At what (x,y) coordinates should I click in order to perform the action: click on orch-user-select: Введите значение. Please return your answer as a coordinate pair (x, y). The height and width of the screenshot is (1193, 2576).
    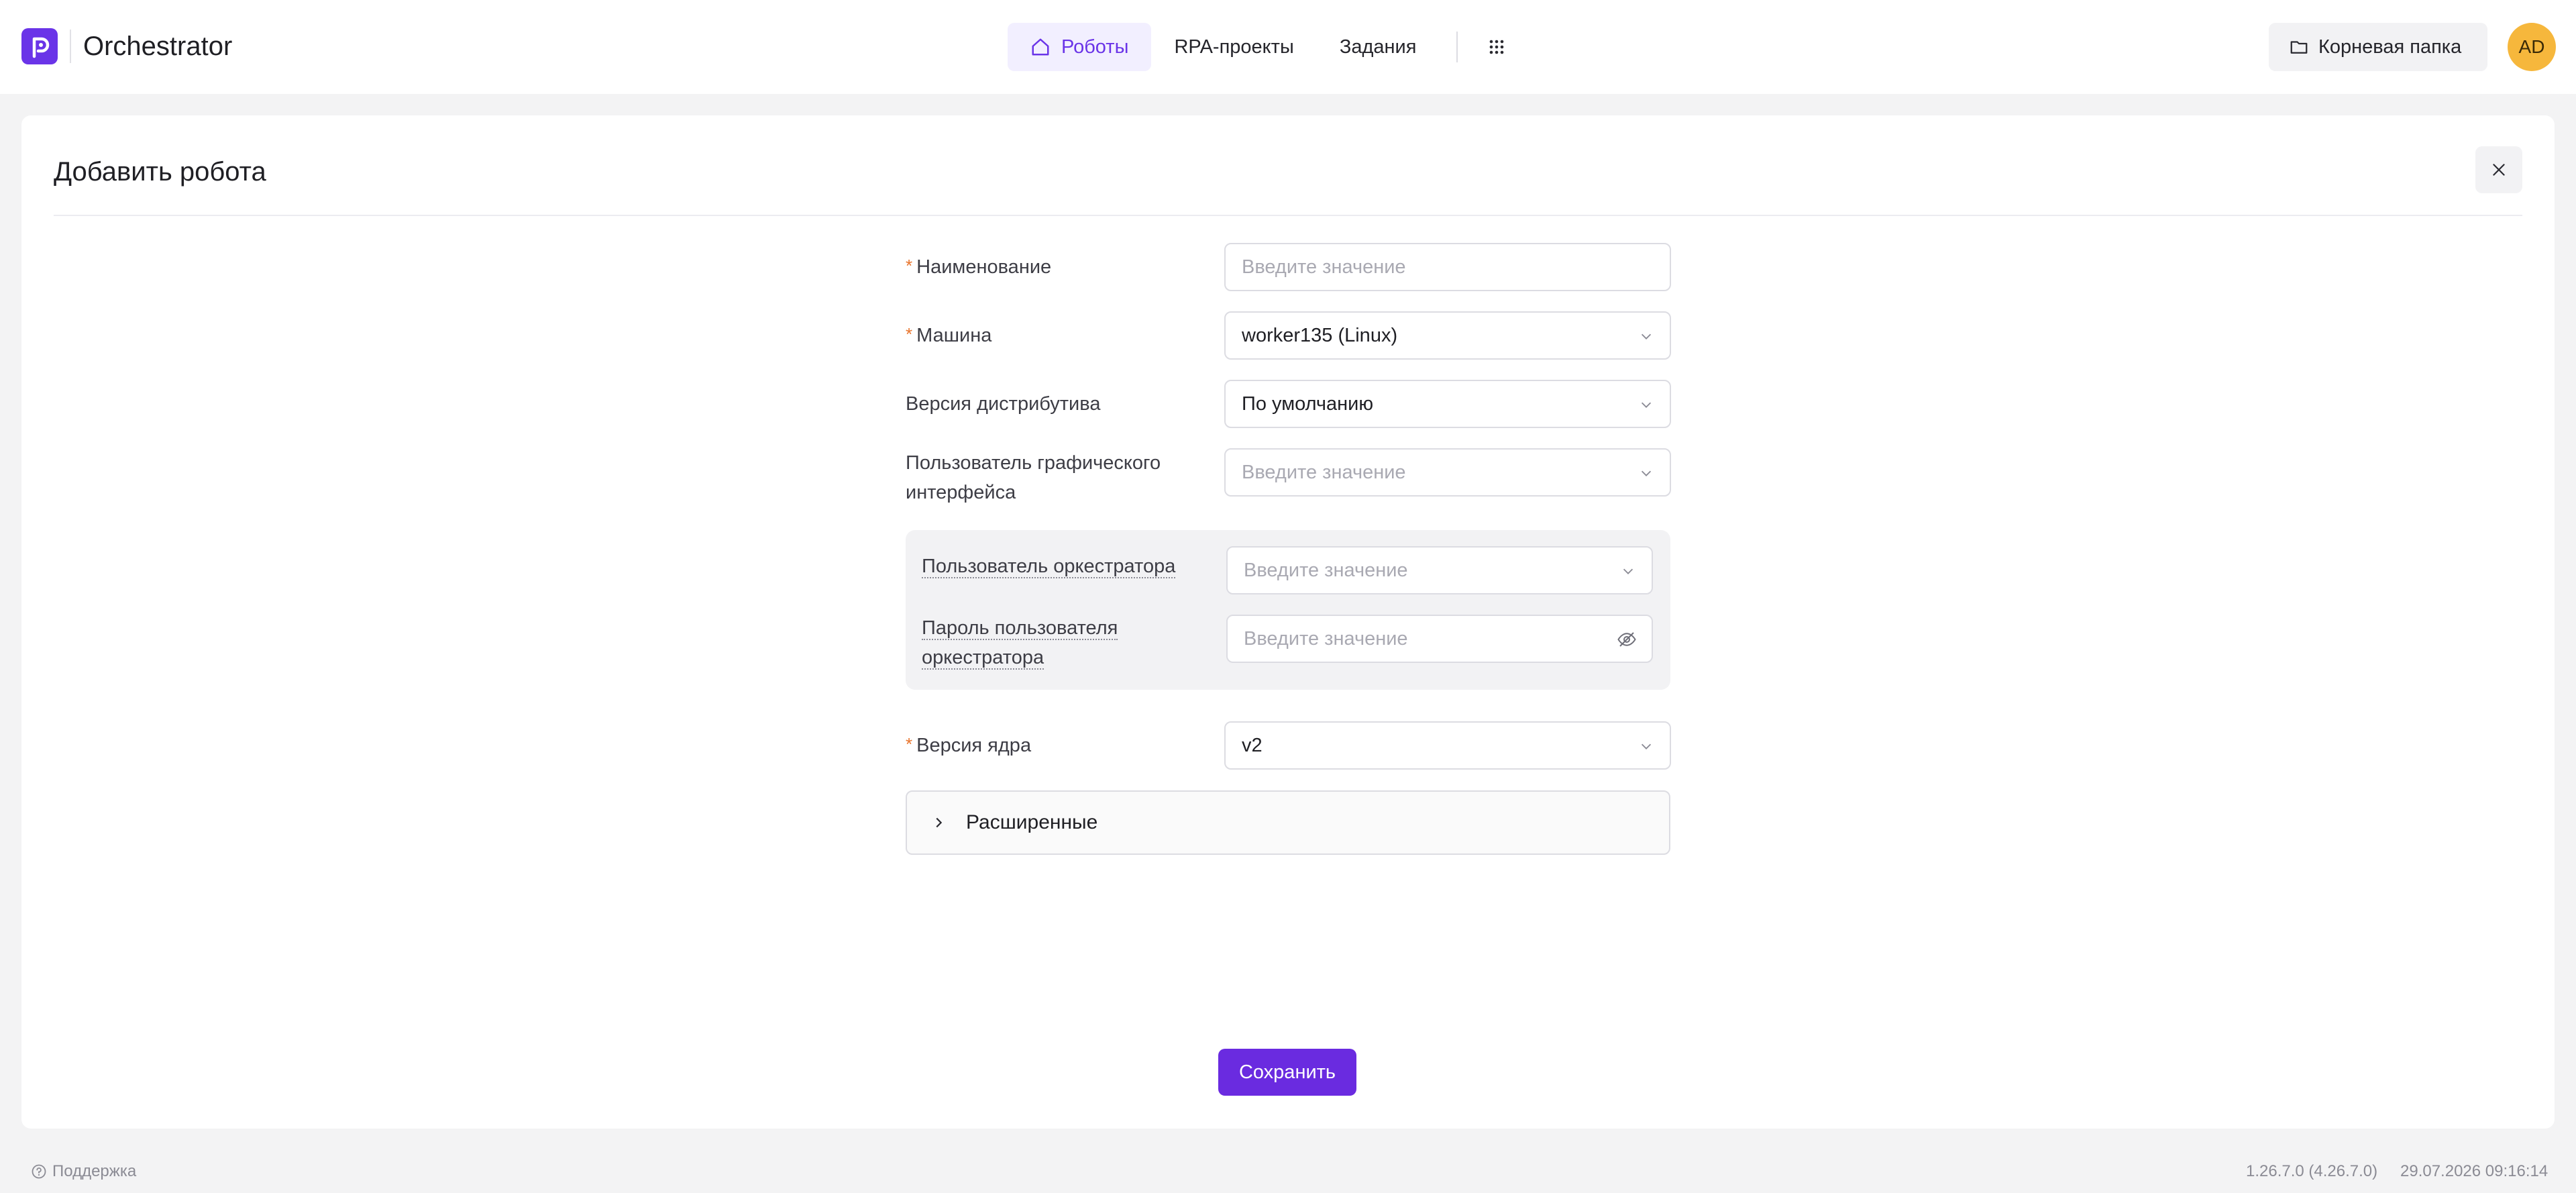
    Looking at the image, I should click on (1439, 570).